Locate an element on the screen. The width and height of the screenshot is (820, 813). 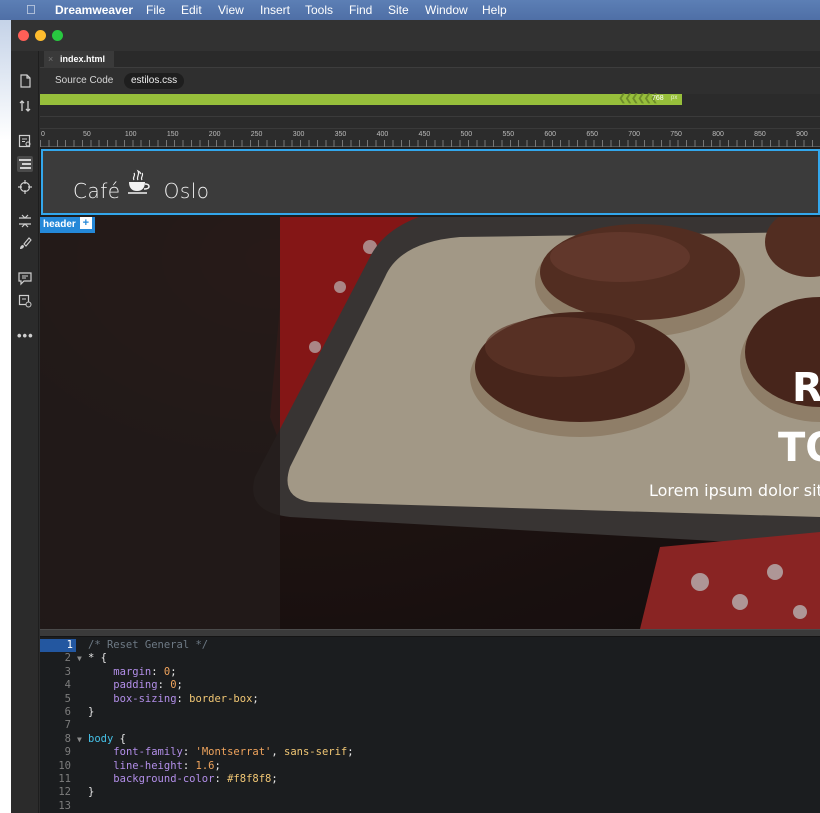
ruler-label: 700 is located at coordinates (634, 134).